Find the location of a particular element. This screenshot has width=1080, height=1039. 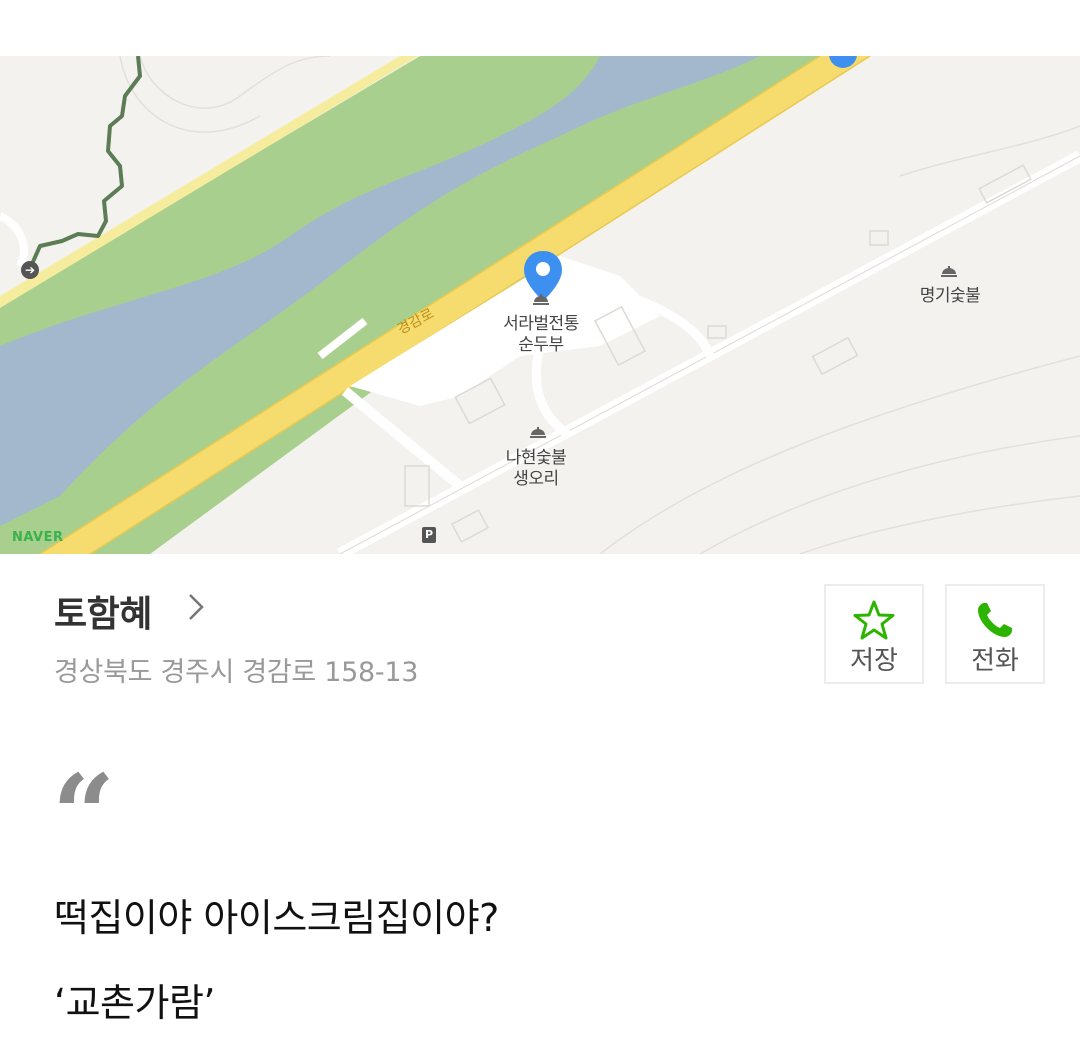

quote-mark-icon: “ is located at coordinates (84, 814).